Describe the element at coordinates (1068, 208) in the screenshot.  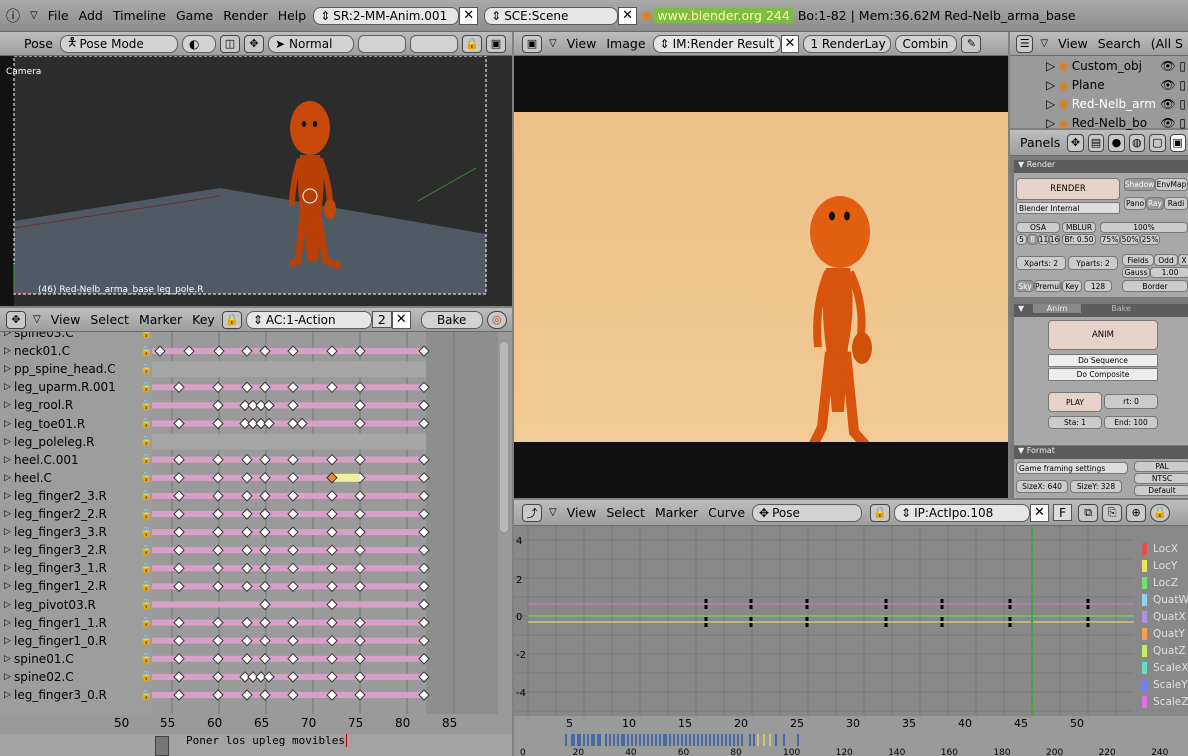
I see `engine-selector: Blender Internal` at that location.